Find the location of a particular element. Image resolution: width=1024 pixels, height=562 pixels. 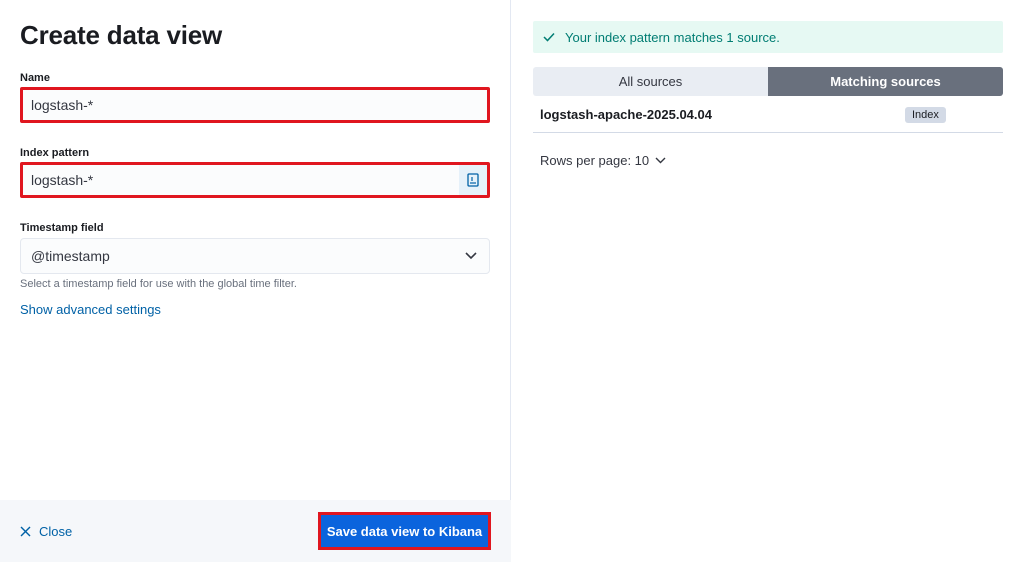

save-button-label: Save data view to Kibana is located at coordinates (404, 531).